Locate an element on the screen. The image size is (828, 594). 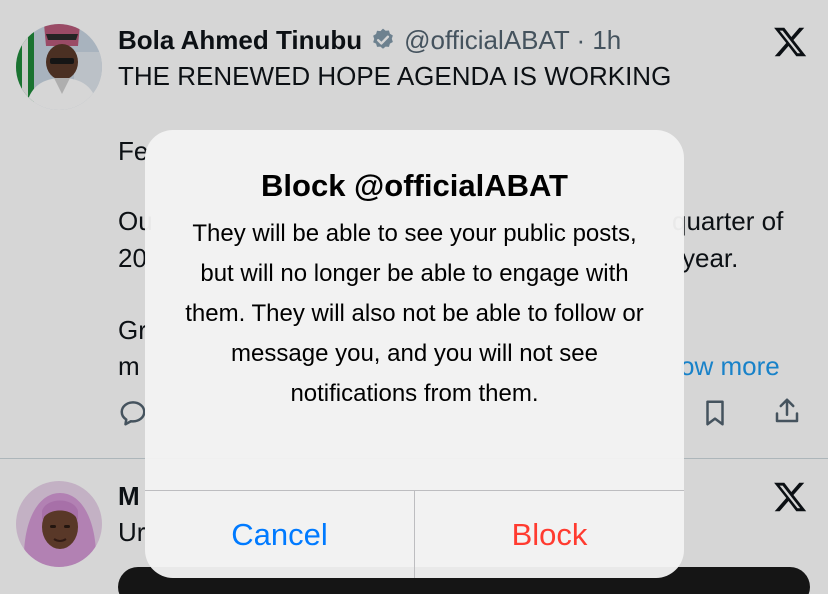
dialog-title: Block @officialABAT is located at coordinates (414, 185).